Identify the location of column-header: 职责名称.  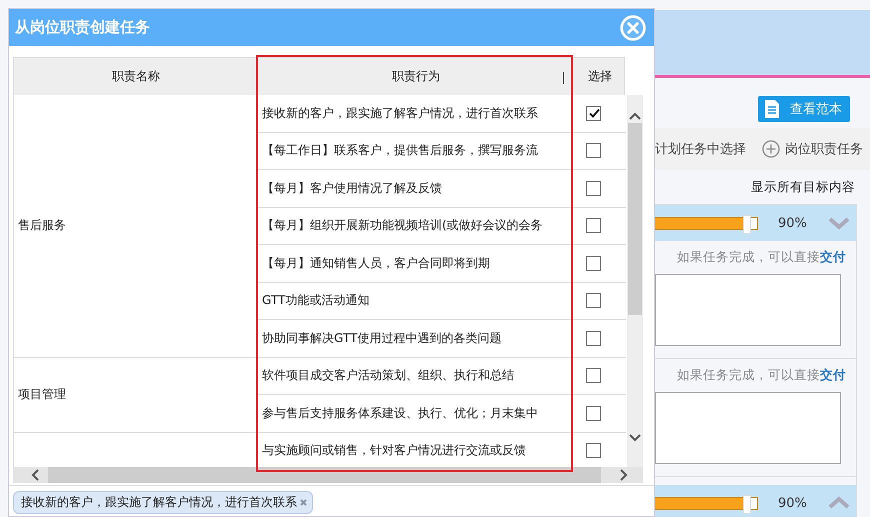
(136, 76).